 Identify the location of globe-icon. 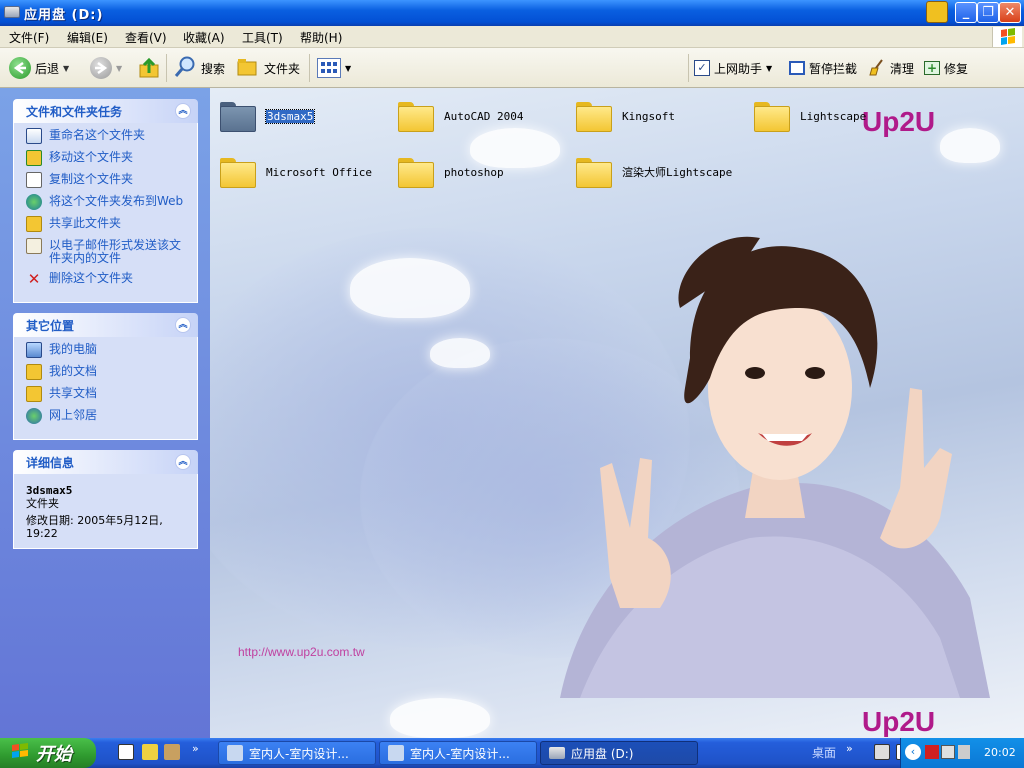
(34, 202).